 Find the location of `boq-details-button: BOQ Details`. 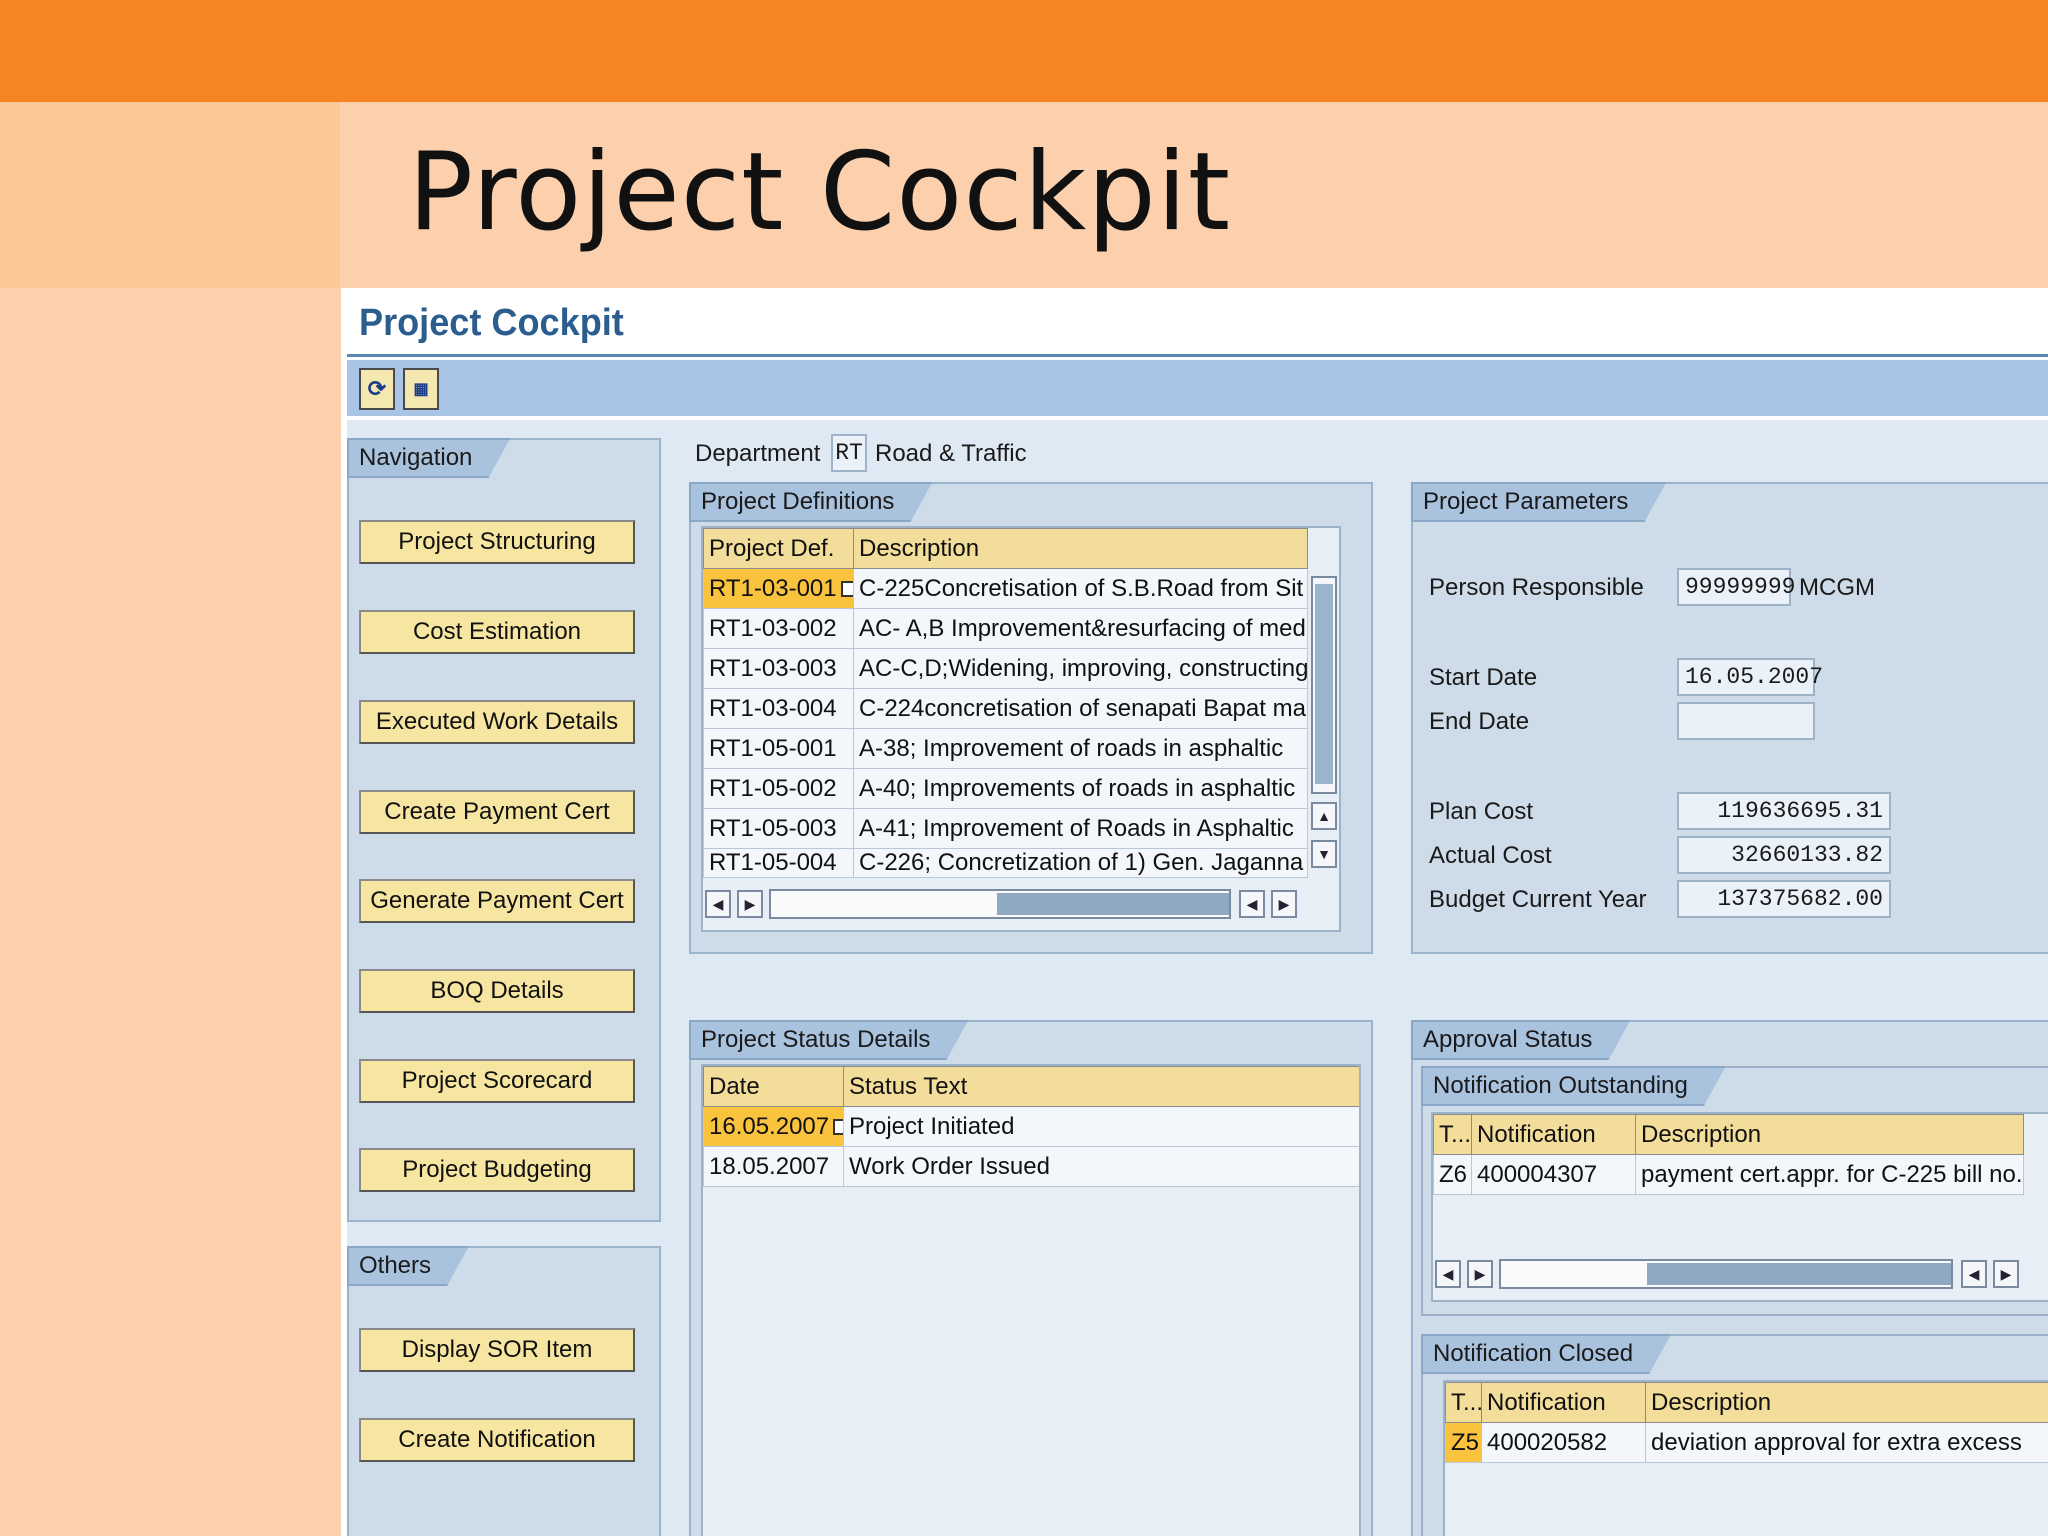

boq-details-button: BOQ Details is located at coordinates (497, 991).